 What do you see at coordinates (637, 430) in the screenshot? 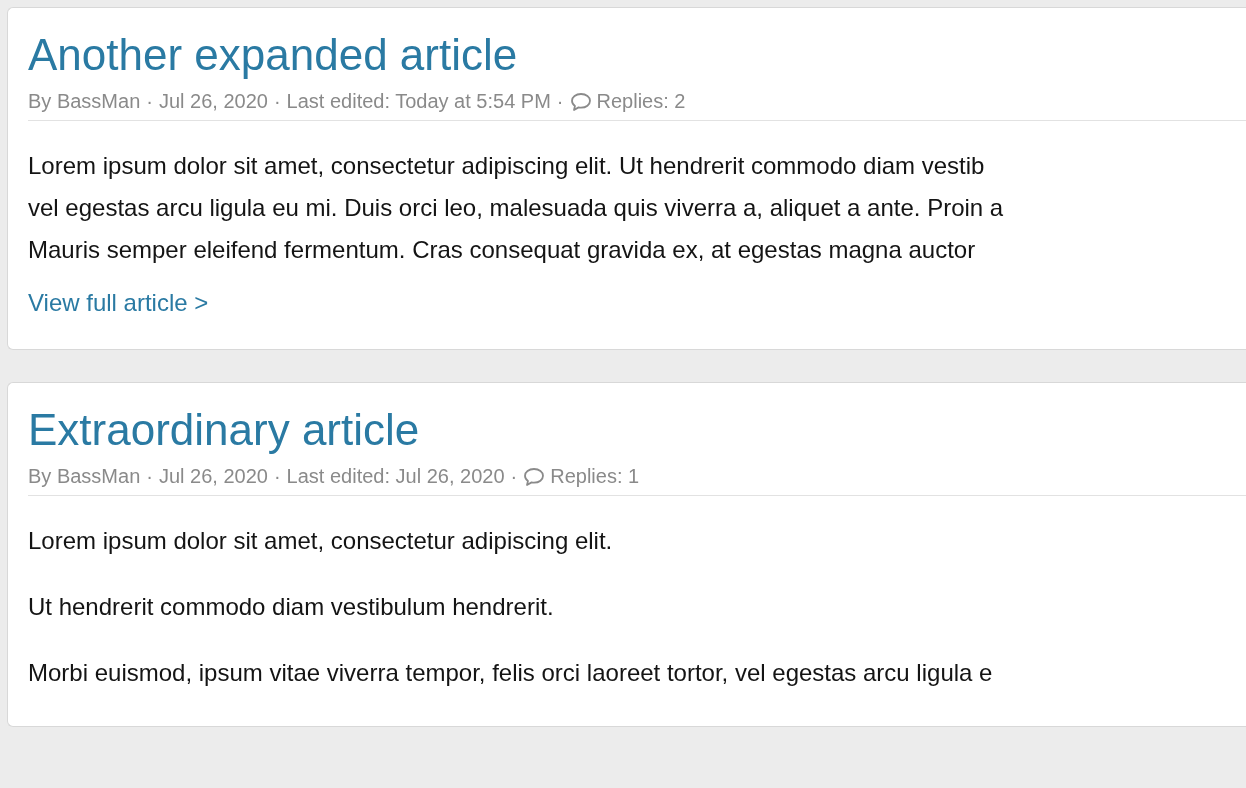
I see `article-title: Extraordinary article` at bounding box center [637, 430].